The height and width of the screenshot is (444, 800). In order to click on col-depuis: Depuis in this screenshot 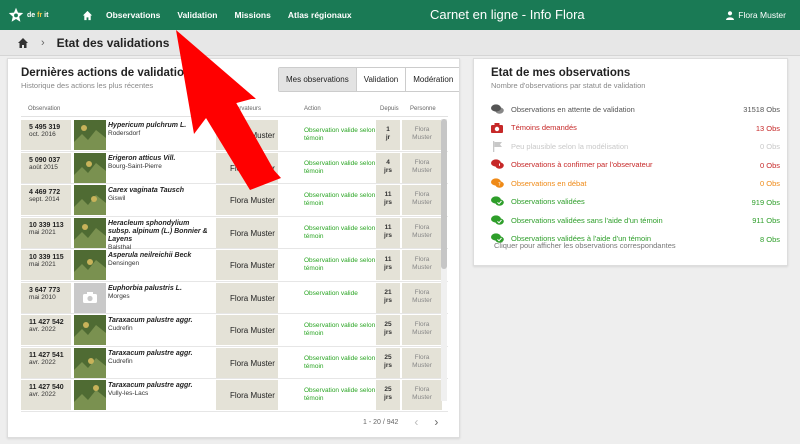, I will do `click(389, 109)`.